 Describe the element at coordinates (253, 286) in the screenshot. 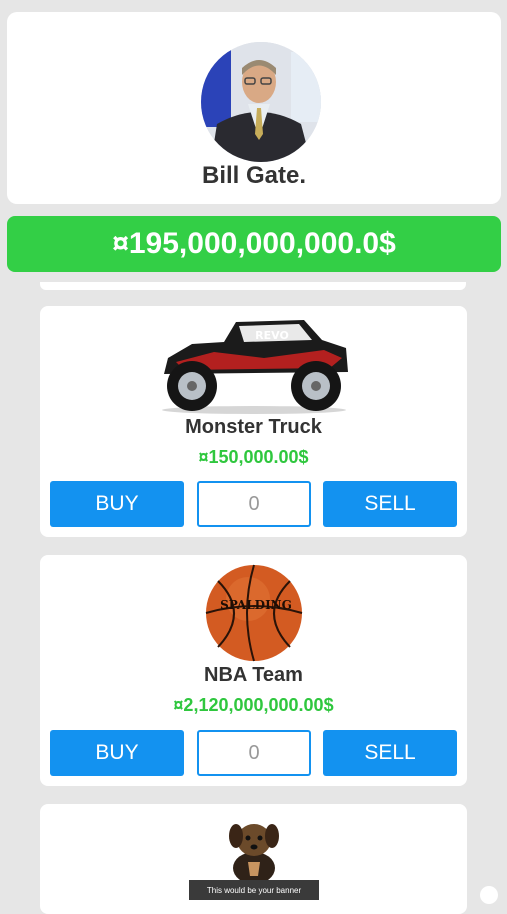

I see `previous-item-card-edge` at that location.